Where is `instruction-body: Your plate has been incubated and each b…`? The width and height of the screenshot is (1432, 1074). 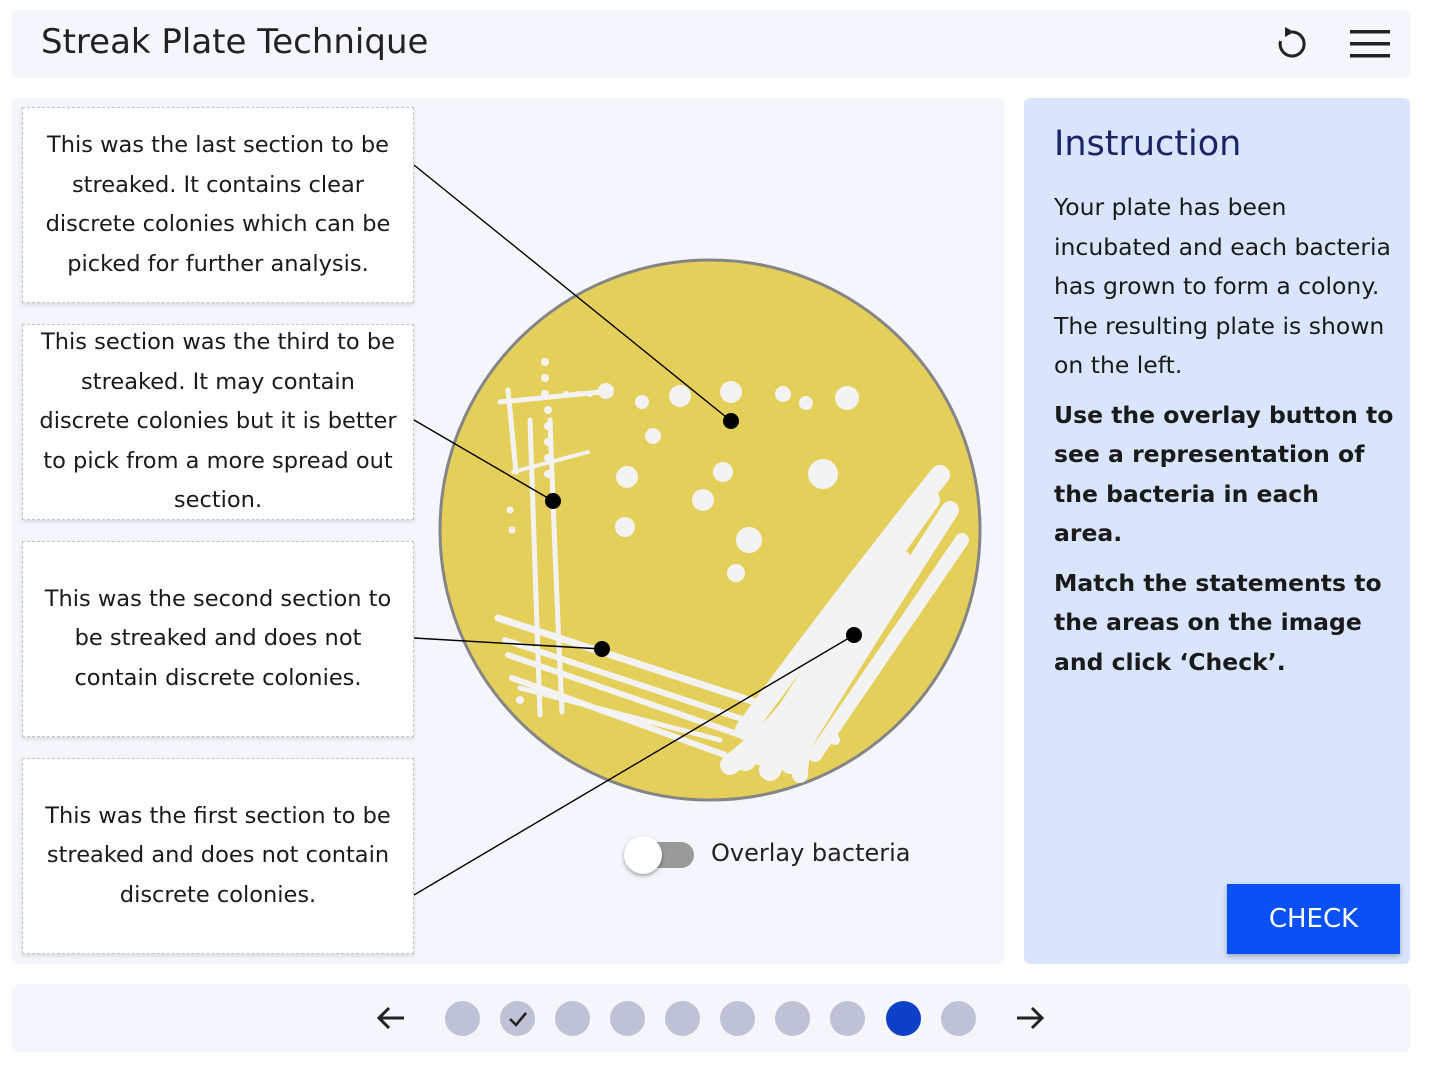 instruction-body: Your plate has been incubated and each b… is located at coordinates (1224, 440).